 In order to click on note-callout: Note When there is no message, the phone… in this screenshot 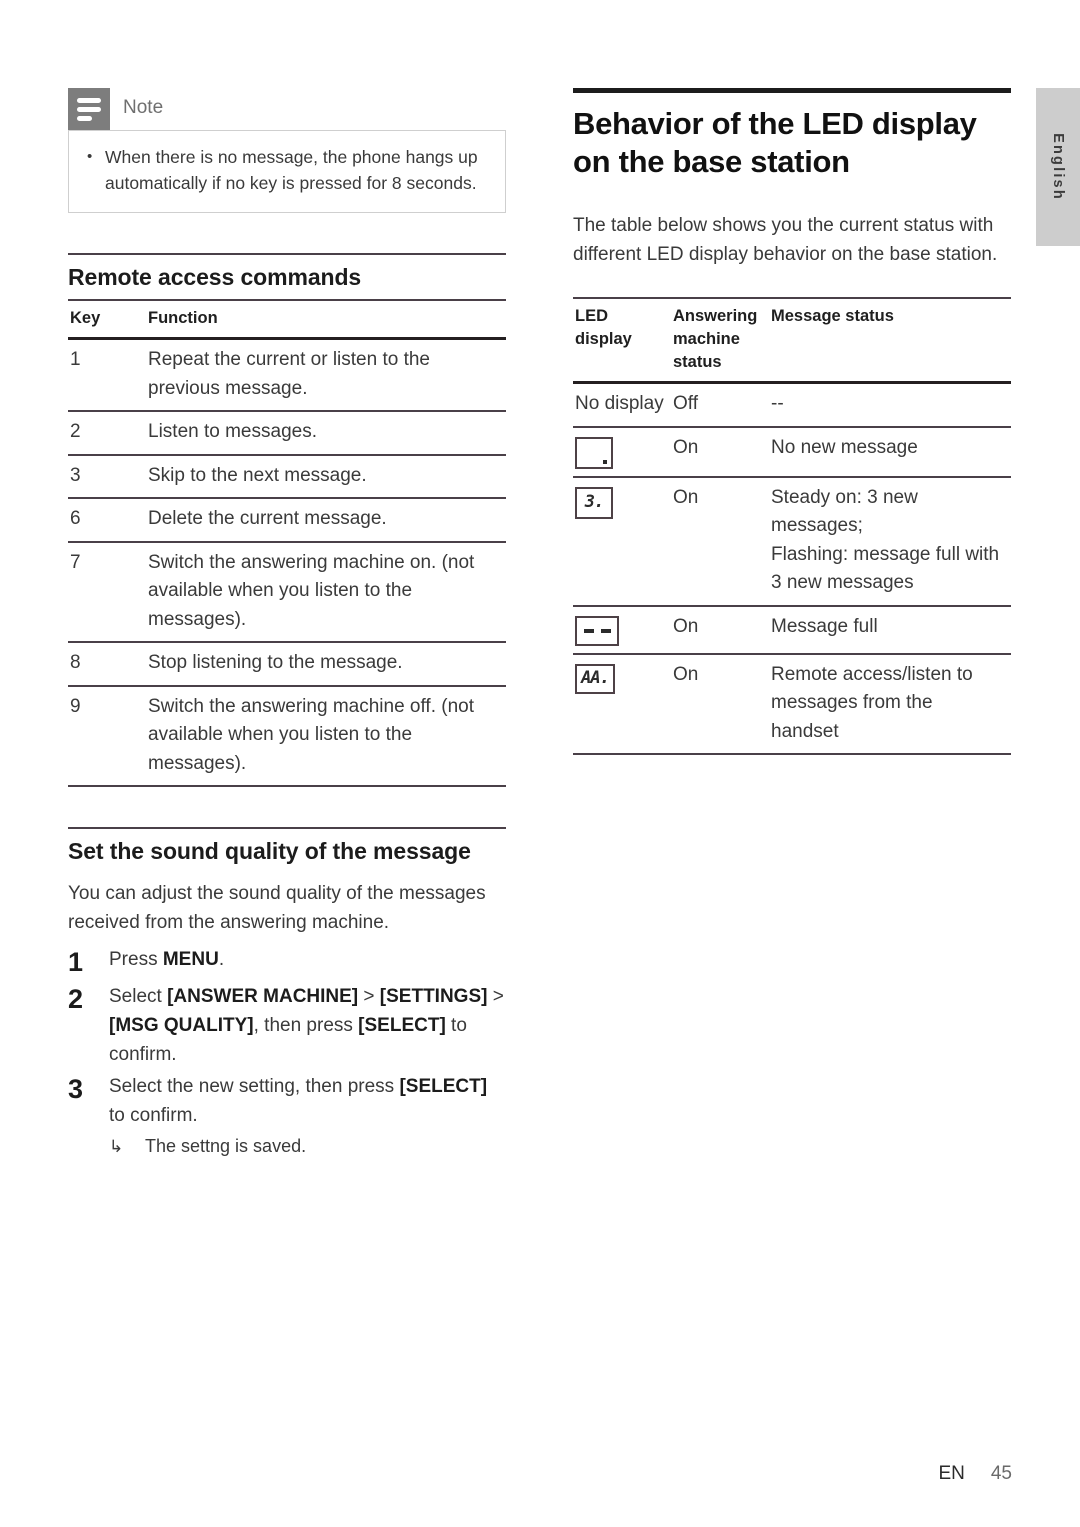, I will do `click(287, 150)`.